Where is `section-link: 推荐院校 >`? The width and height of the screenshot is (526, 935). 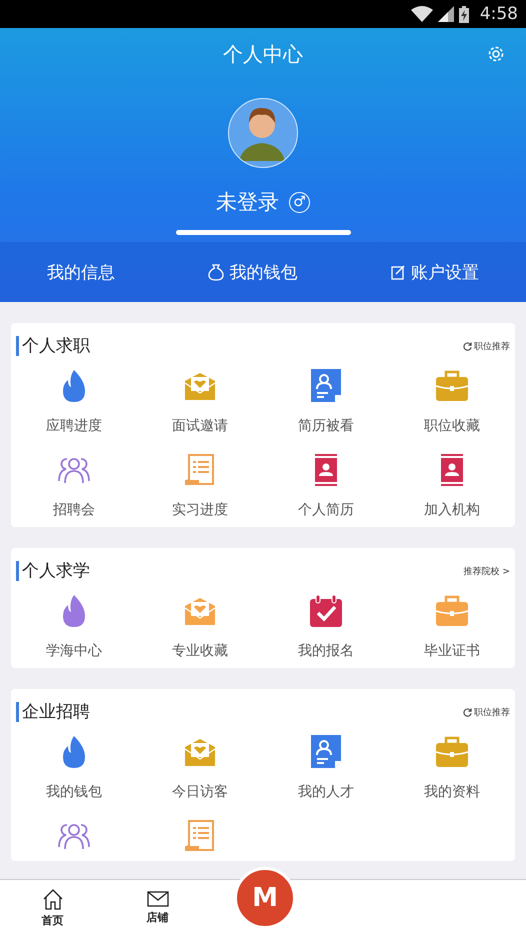
section-link: 推荐院校 > is located at coordinates (487, 571).